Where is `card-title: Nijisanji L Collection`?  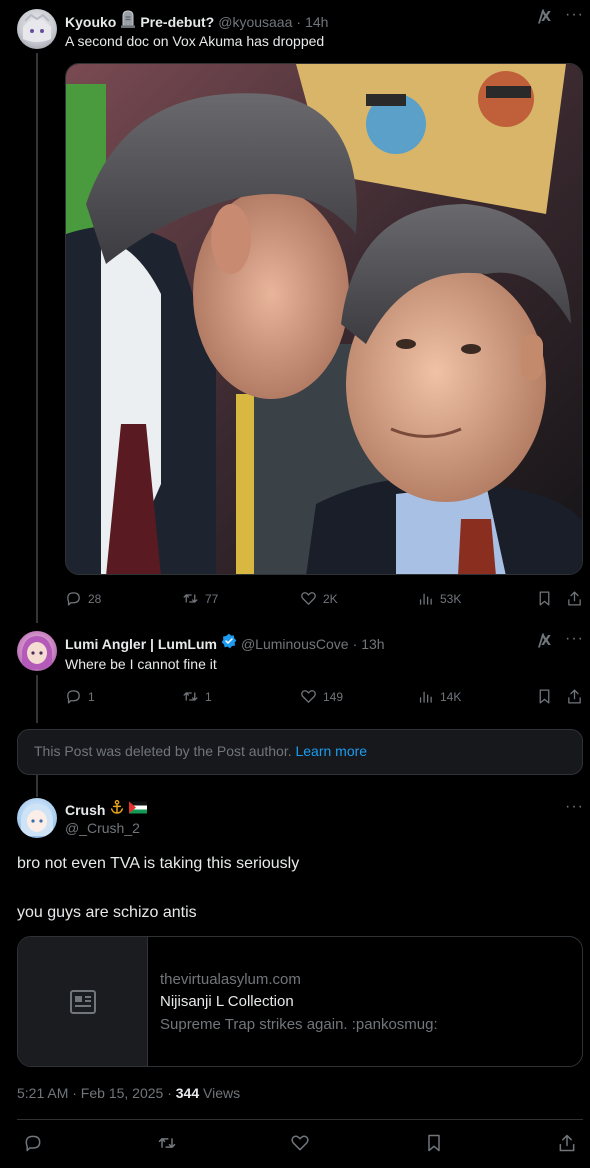
card-title: Nijisanji L Collection is located at coordinates (227, 1001).